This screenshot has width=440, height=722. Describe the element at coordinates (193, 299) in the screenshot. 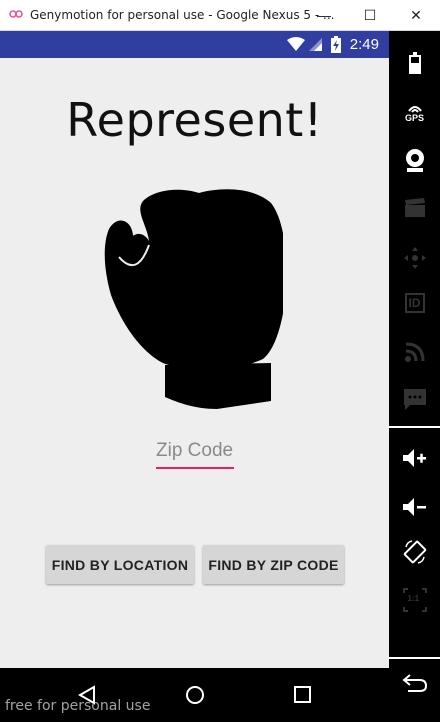

I see `raised-fist-icon` at that location.